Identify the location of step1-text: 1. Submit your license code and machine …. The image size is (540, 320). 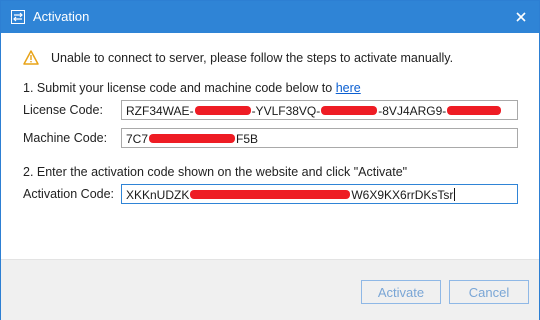
(178, 88).